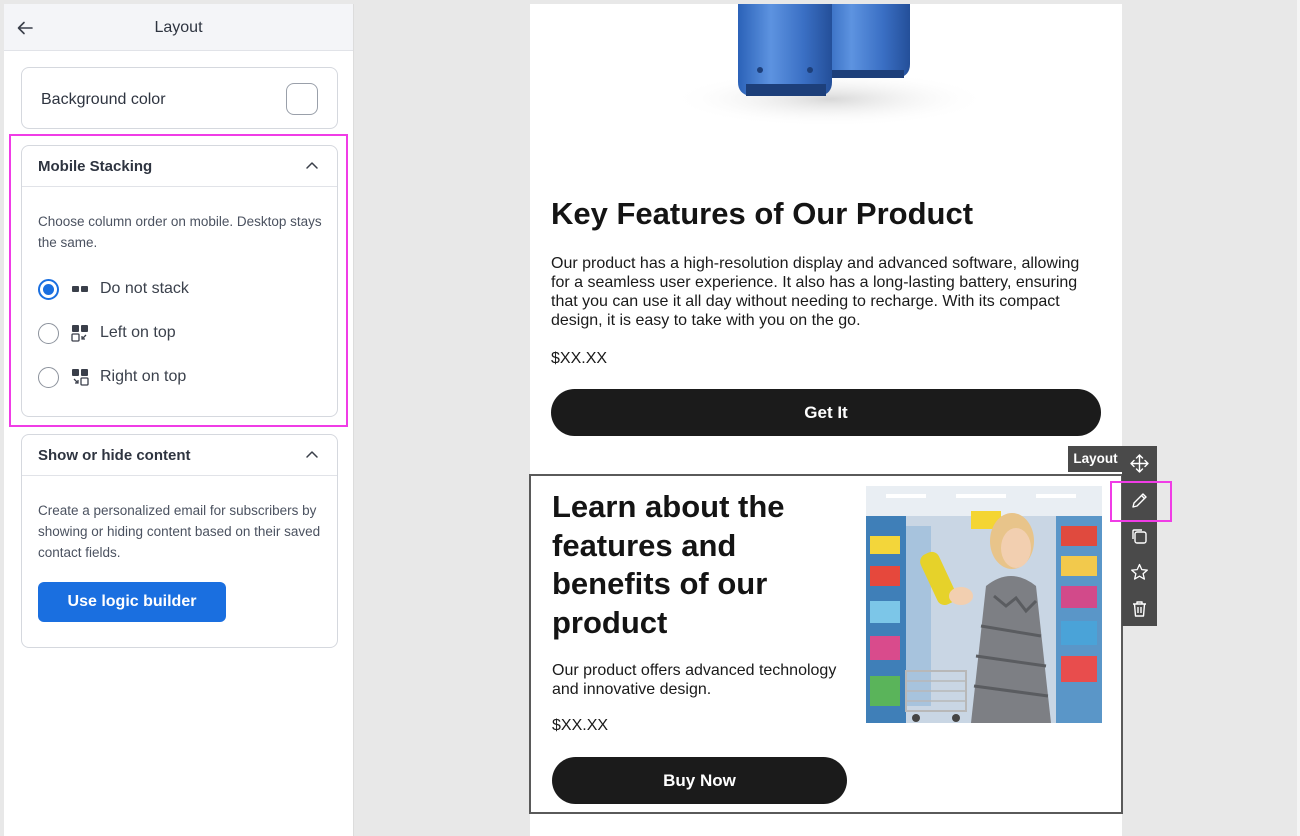 Image resolution: width=1300 pixels, height=836 pixels. What do you see at coordinates (579, 358) in the screenshot?
I see `block1-price: $XX.XX` at bounding box center [579, 358].